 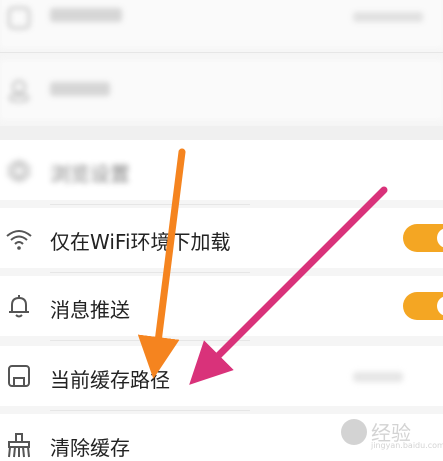 I want to click on section-gap, so click(x=221, y=133).